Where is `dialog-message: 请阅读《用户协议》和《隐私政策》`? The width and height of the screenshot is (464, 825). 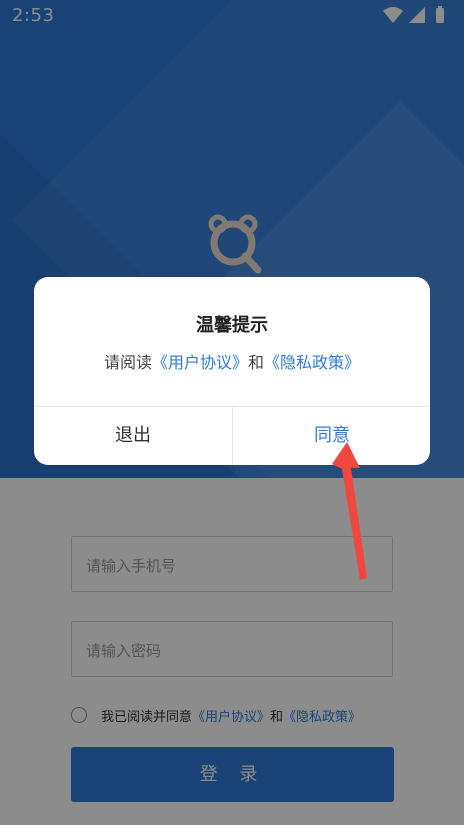
dialog-message: 请阅读《用户协议》和《隐私政策》 is located at coordinates (232, 361).